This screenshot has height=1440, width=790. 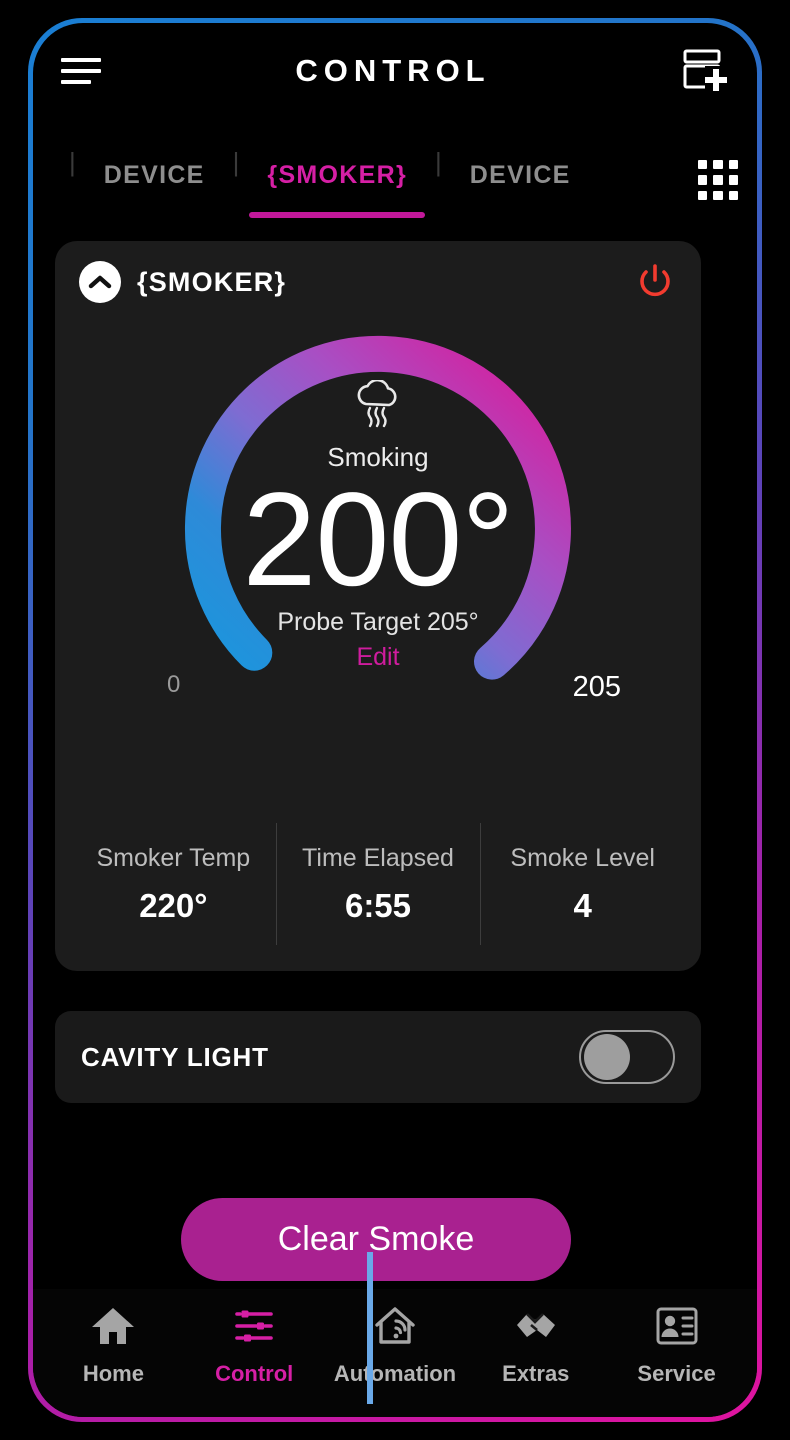 What do you see at coordinates (582, 884) in the screenshot?
I see `stat-smoke-level: Smoke Level 4` at bounding box center [582, 884].